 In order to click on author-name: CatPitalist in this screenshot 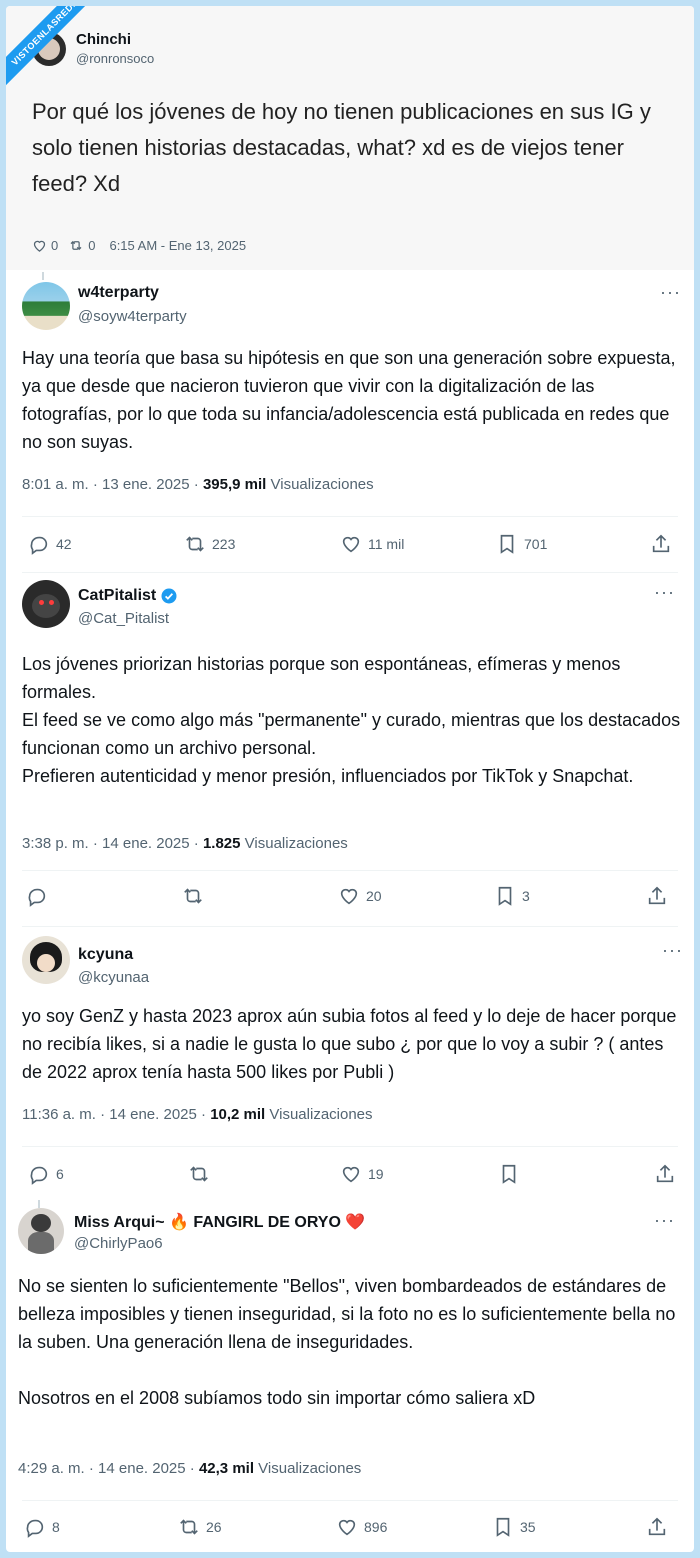, I will do `click(128, 596)`.